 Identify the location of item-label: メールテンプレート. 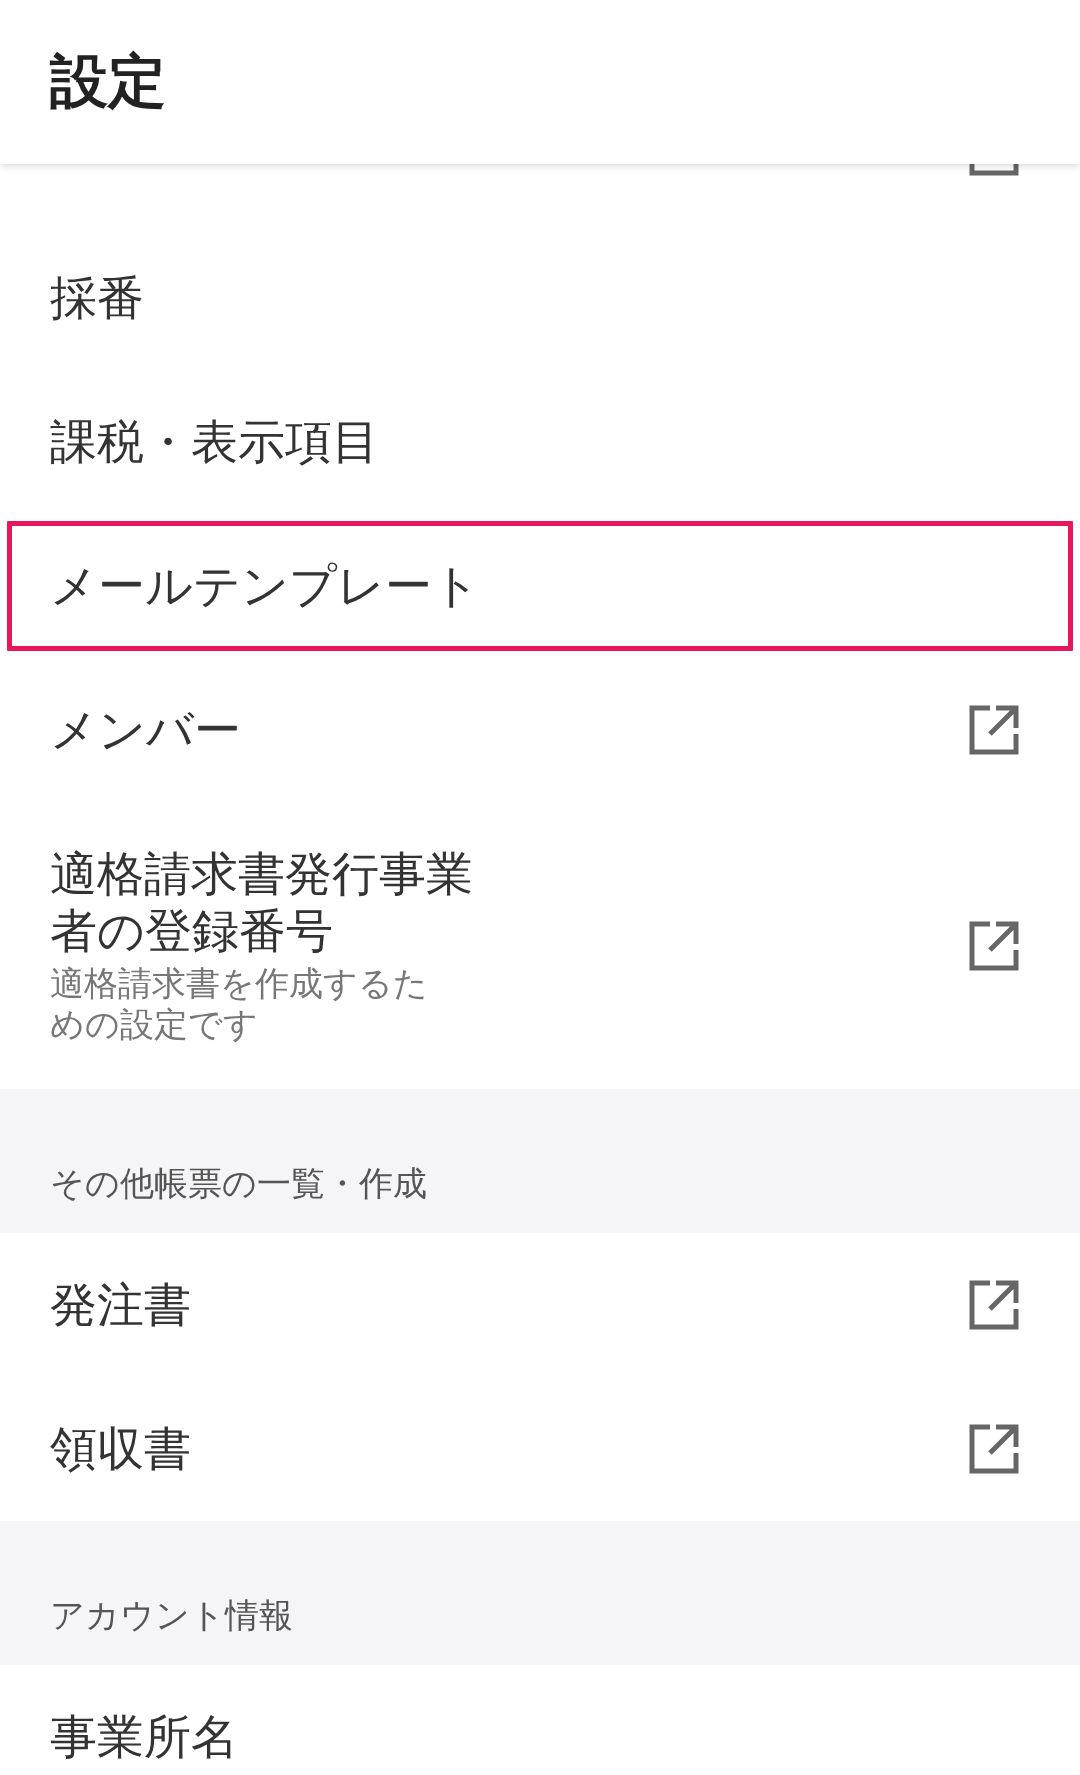
(265, 586).